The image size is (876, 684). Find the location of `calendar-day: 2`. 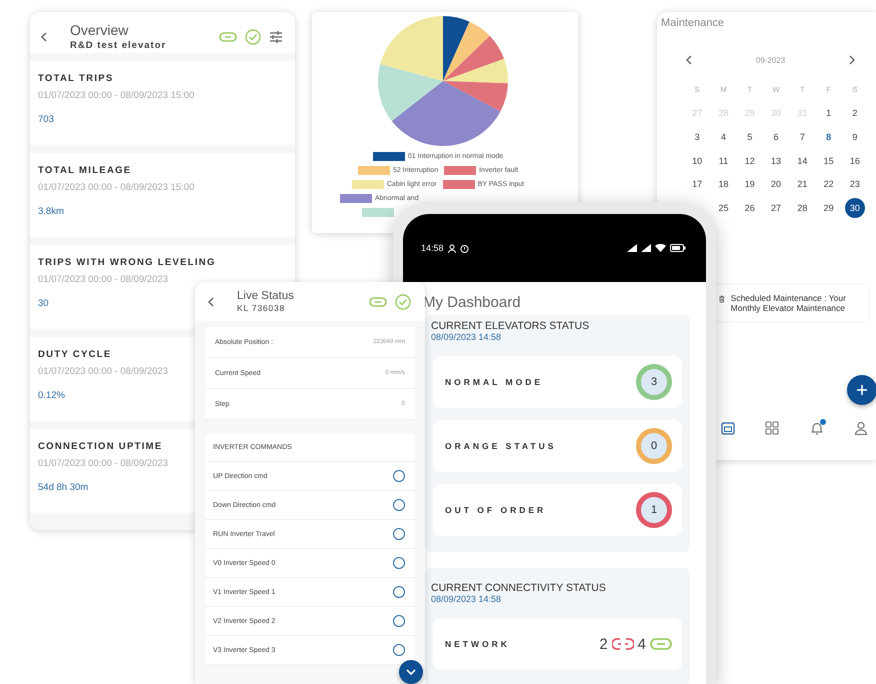

calendar-day: 2 is located at coordinates (855, 113).